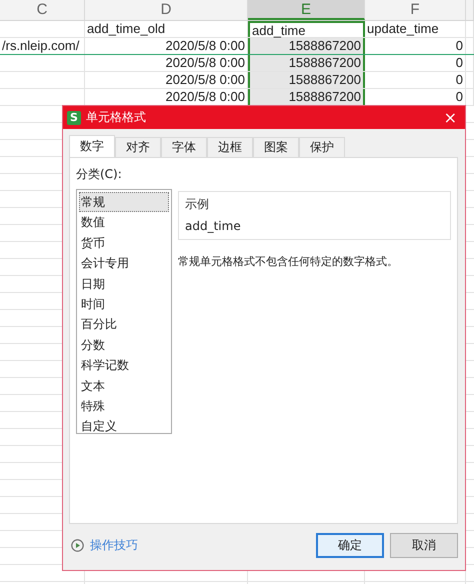  I want to click on category-label: 分类(C):, so click(99, 174).